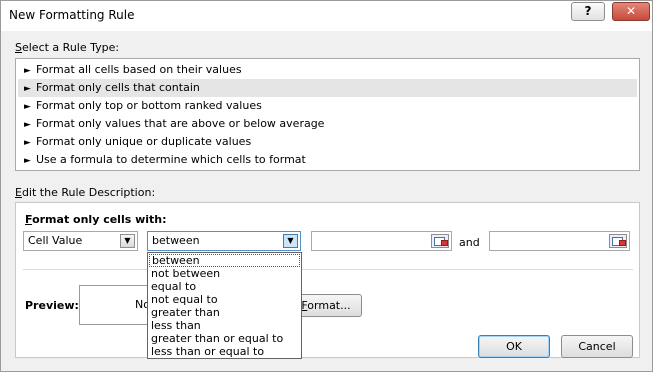 The height and width of the screenshot is (372, 653). I want to click on operator-value: between, so click(176, 240).